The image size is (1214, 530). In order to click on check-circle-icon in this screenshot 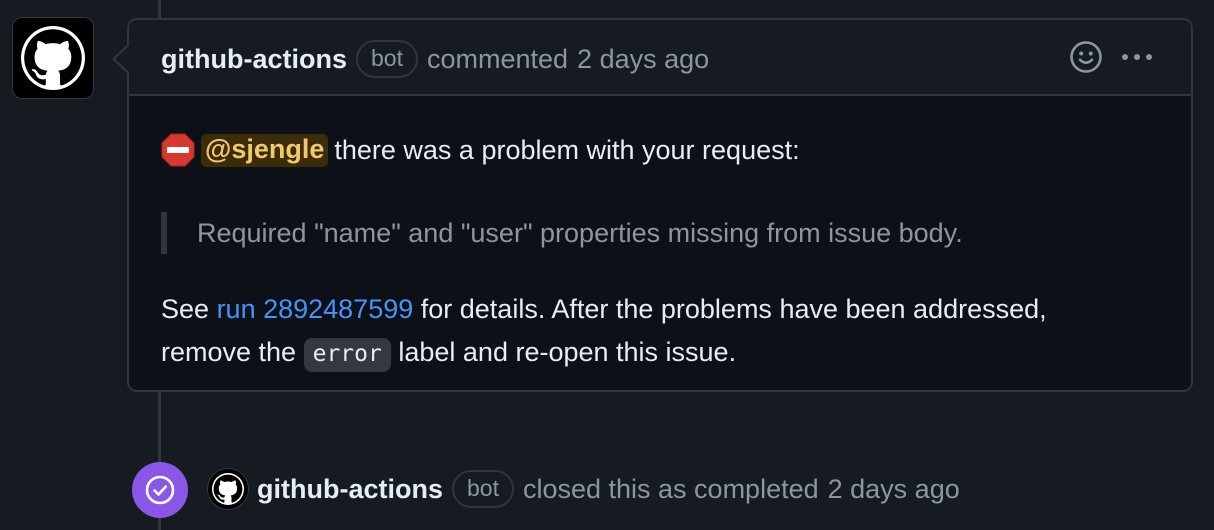, I will do `click(160, 490)`.